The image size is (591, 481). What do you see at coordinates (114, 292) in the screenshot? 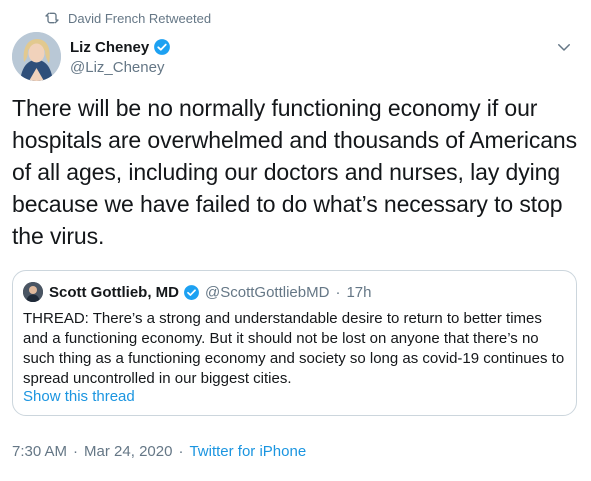
I see `quoted-author-name: Scott Gottlieb, MD` at bounding box center [114, 292].